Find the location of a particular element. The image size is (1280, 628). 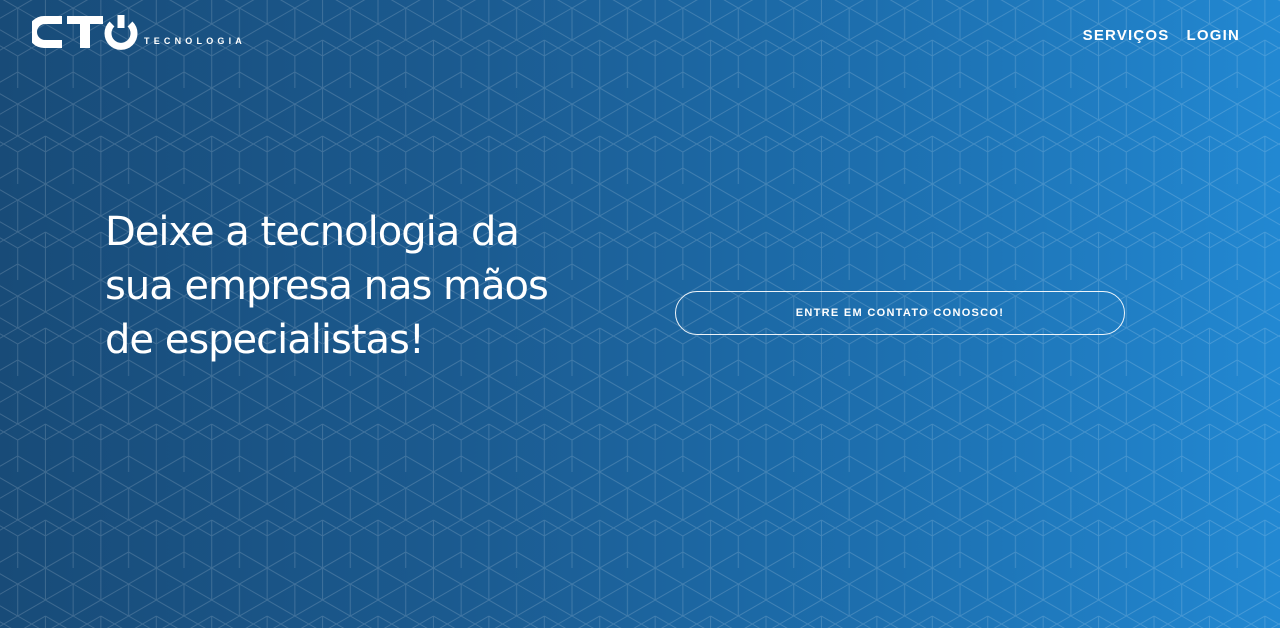

site-header: TECNOLOGIA SERVIÇOS LOGIN is located at coordinates (640, 36).